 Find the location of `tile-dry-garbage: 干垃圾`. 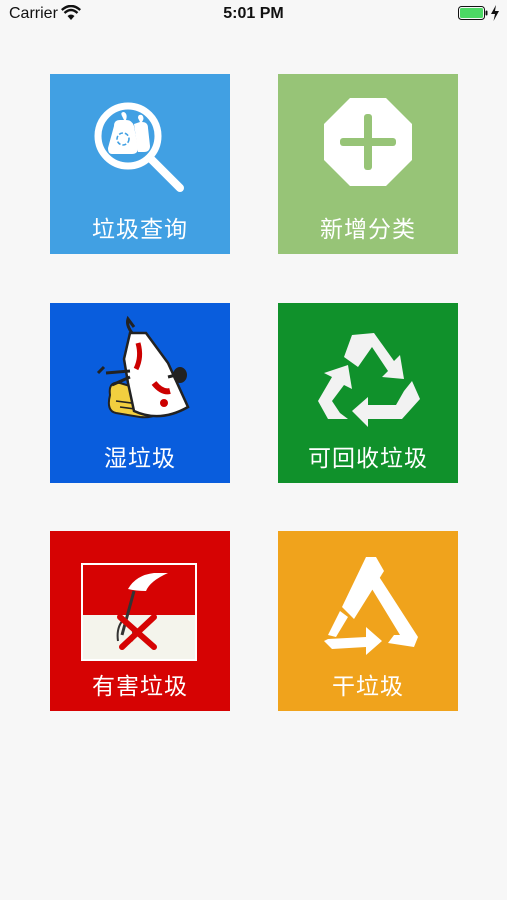

tile-dry-garbage: 干垃圾 is located at coordinates (368, 621).